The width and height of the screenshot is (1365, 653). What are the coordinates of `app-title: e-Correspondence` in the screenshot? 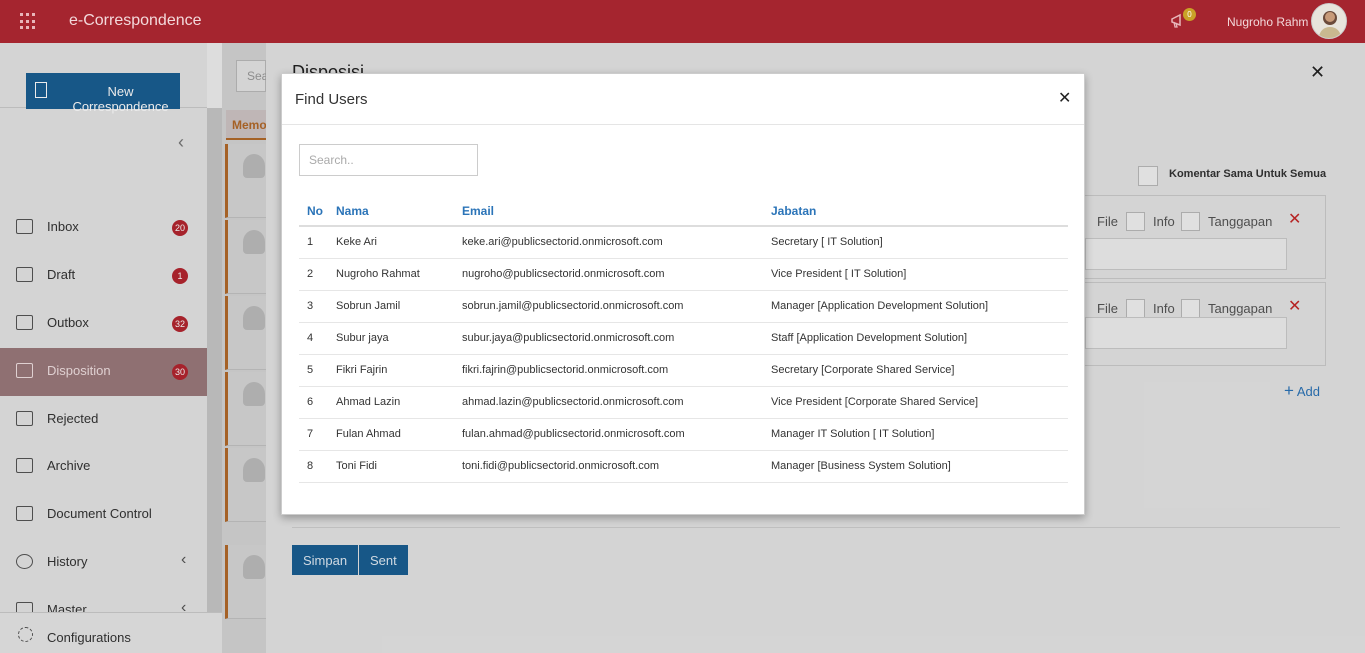 It's located at (135, 20).